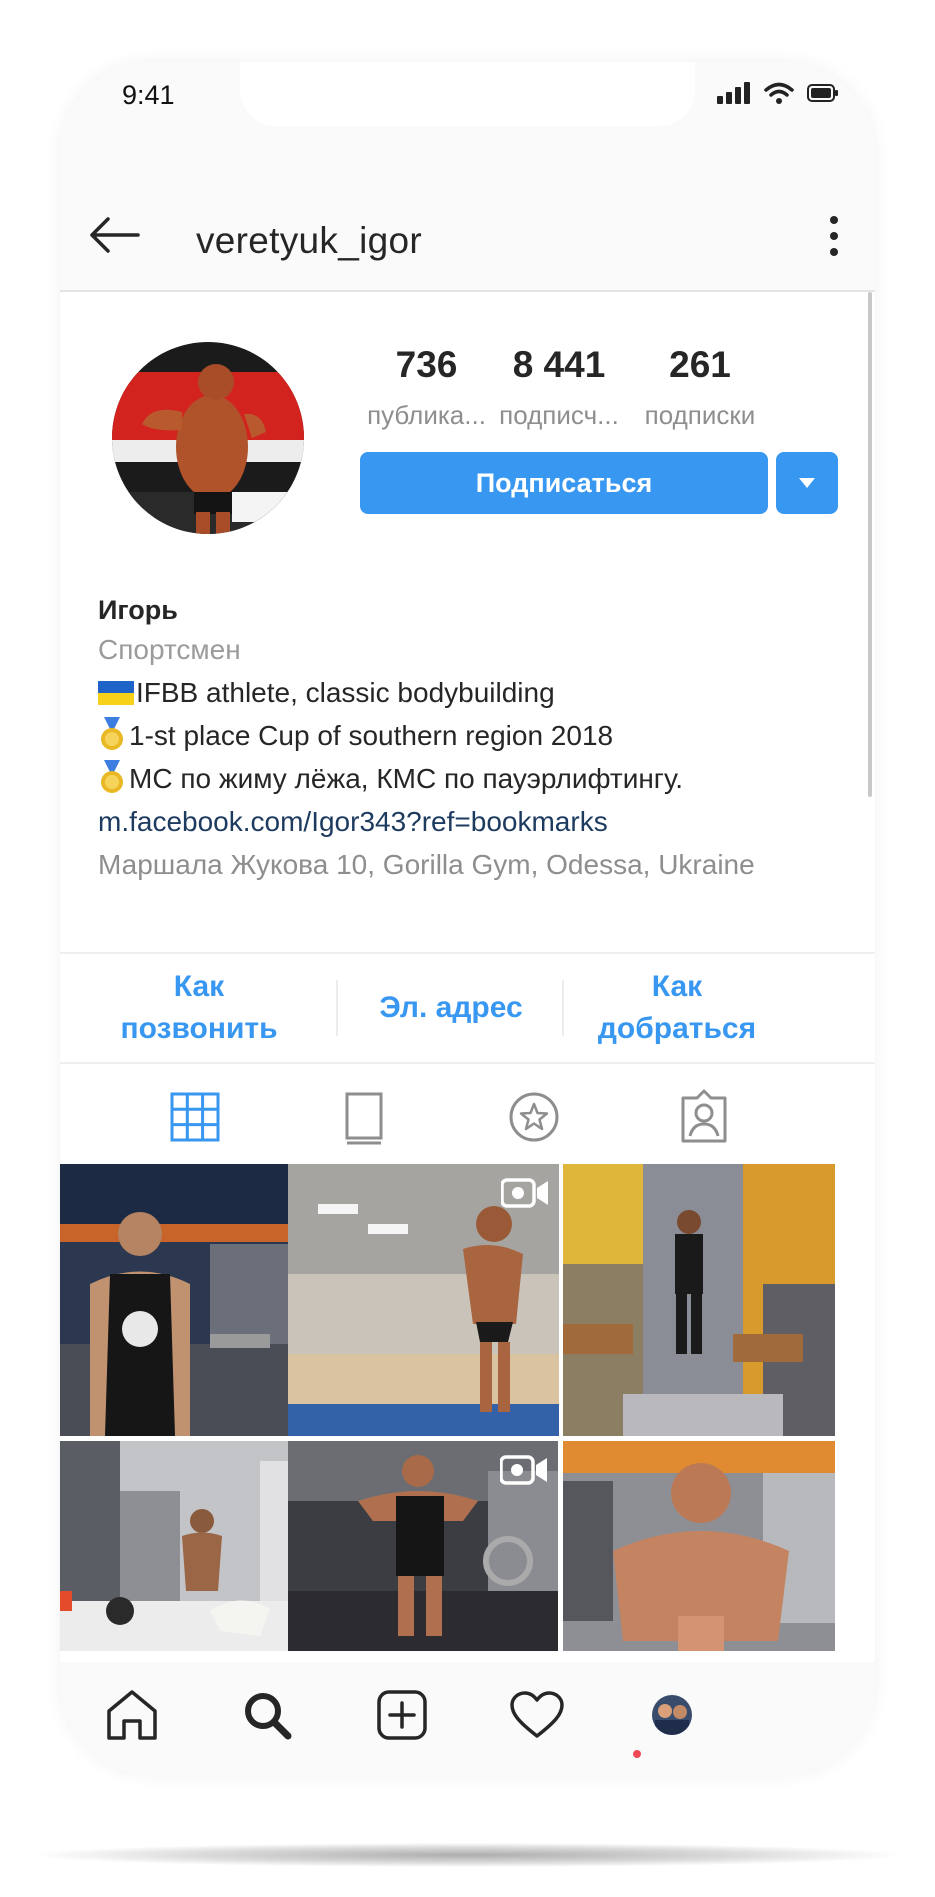  Describe the element at coordinates (637, 1754) in the screenshot. I see `notification-dot` at that location.